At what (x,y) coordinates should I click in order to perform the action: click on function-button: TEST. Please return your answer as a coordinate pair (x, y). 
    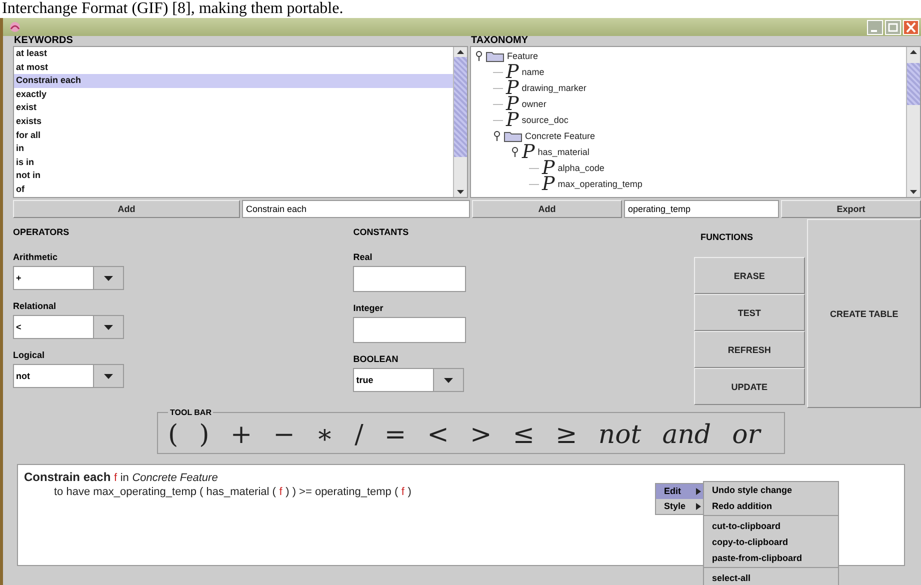
    Looking at the image, I should click on (750, 312).